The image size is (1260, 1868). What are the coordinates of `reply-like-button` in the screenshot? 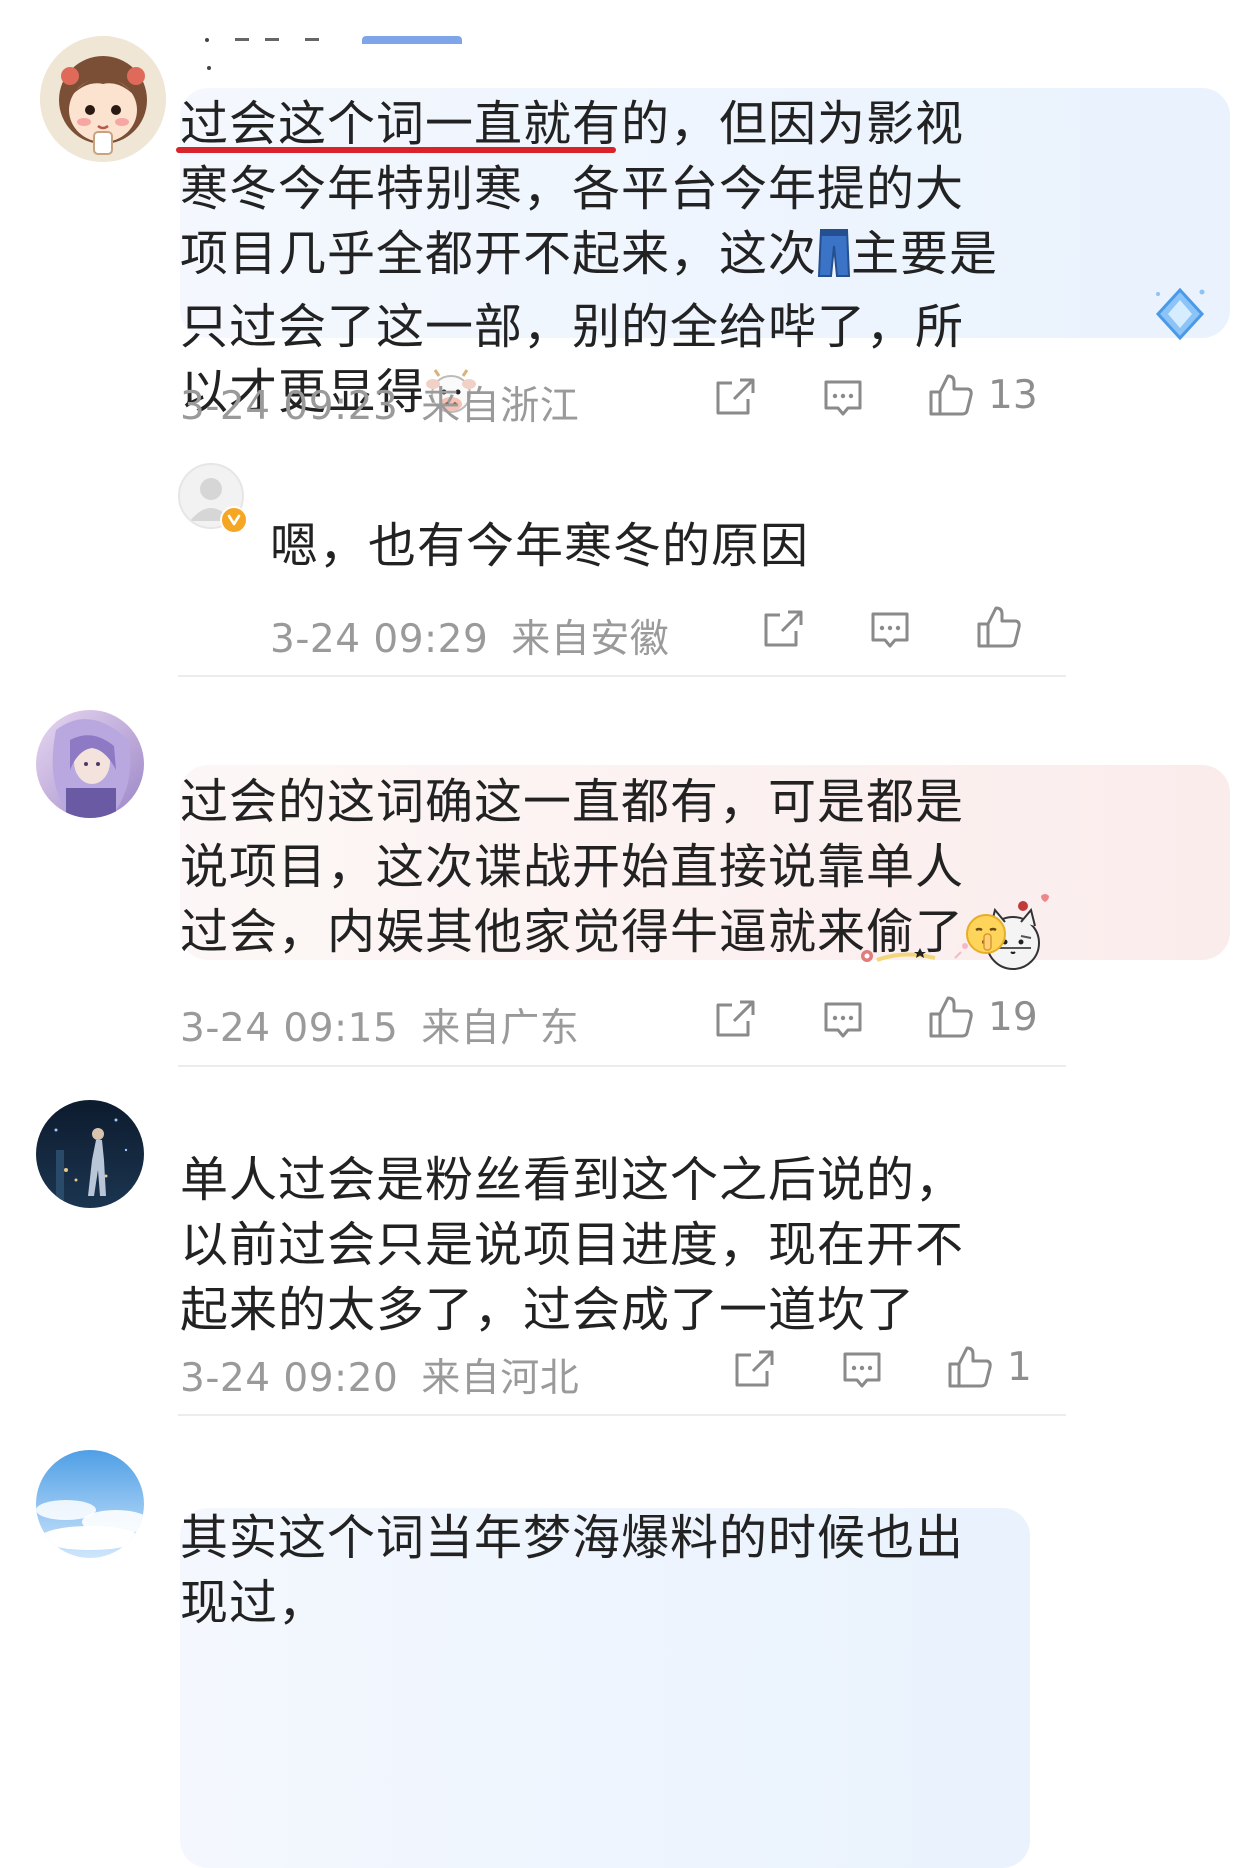 It's located at (1006, 627).